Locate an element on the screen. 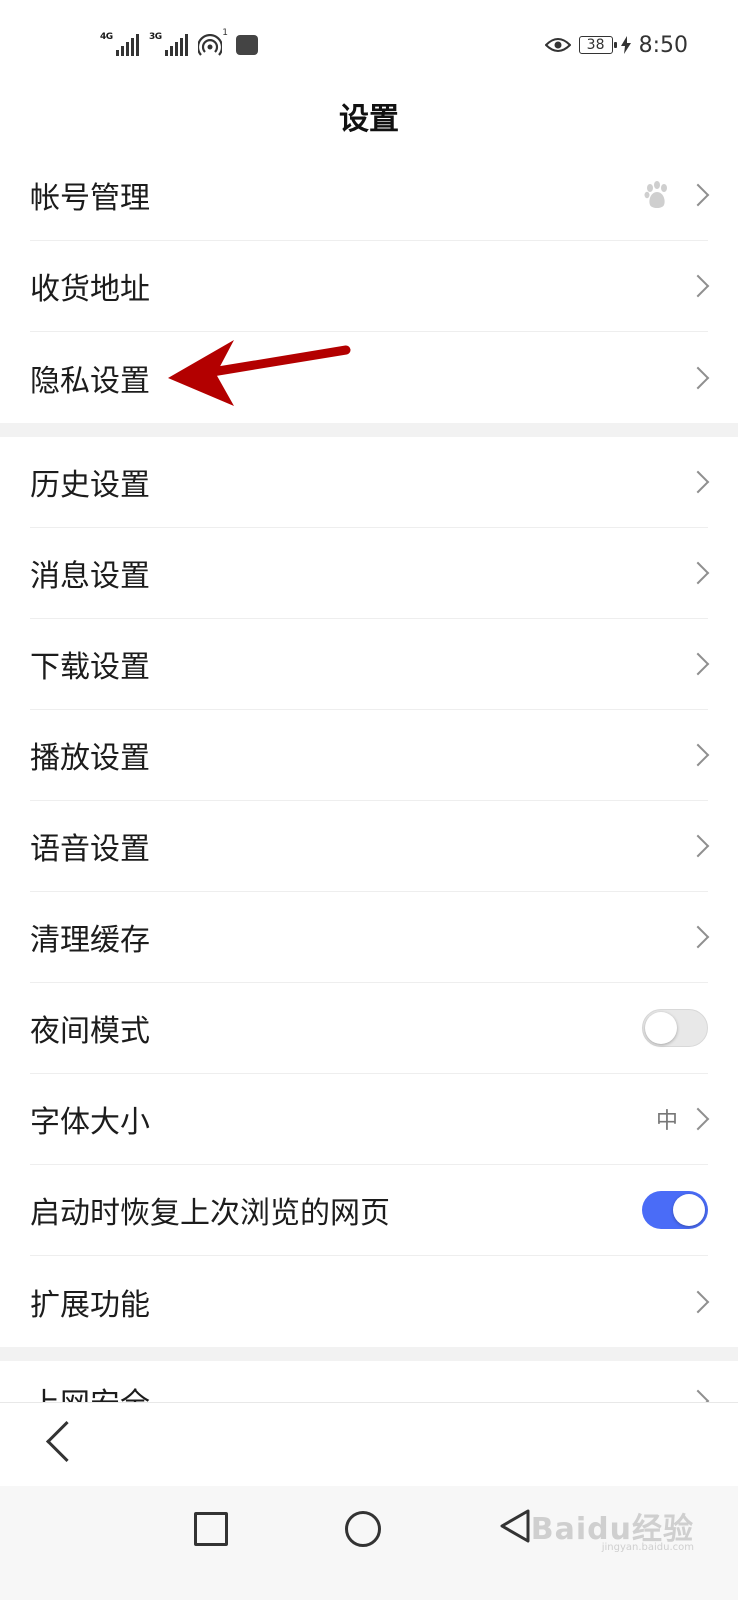 The image size is (738, 1600). row-label: 语音设置 is located at coordinates (90, 849).